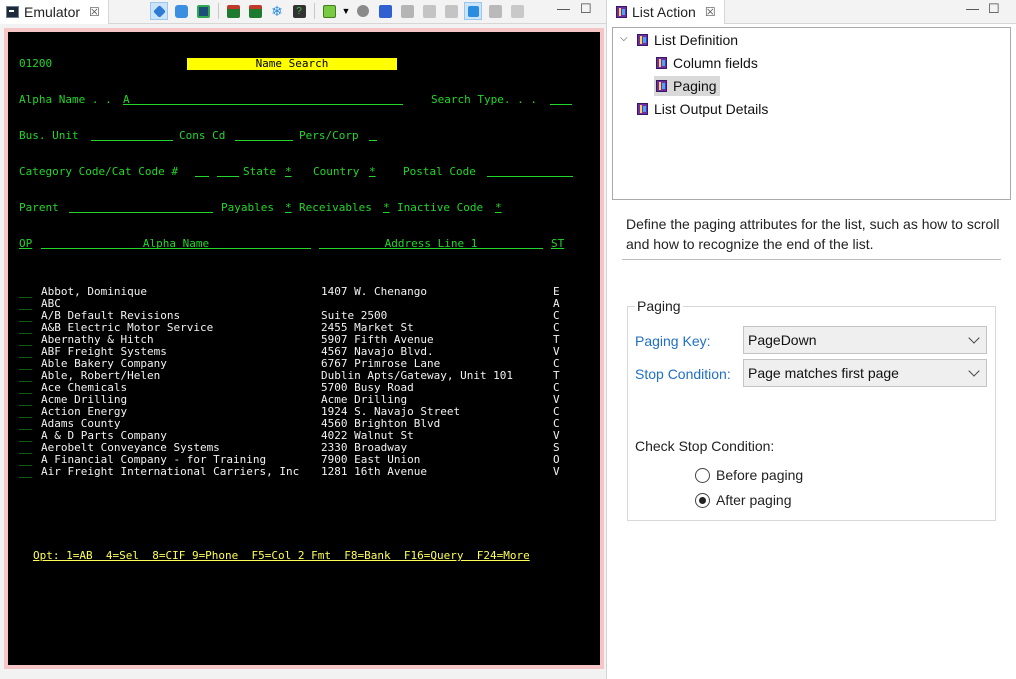 The height and width of the screenshot is (679, 1016). What do you see at coordinates (429, 11) in the screenshot?
I see `print-icon` at bounding box center [429, 11].